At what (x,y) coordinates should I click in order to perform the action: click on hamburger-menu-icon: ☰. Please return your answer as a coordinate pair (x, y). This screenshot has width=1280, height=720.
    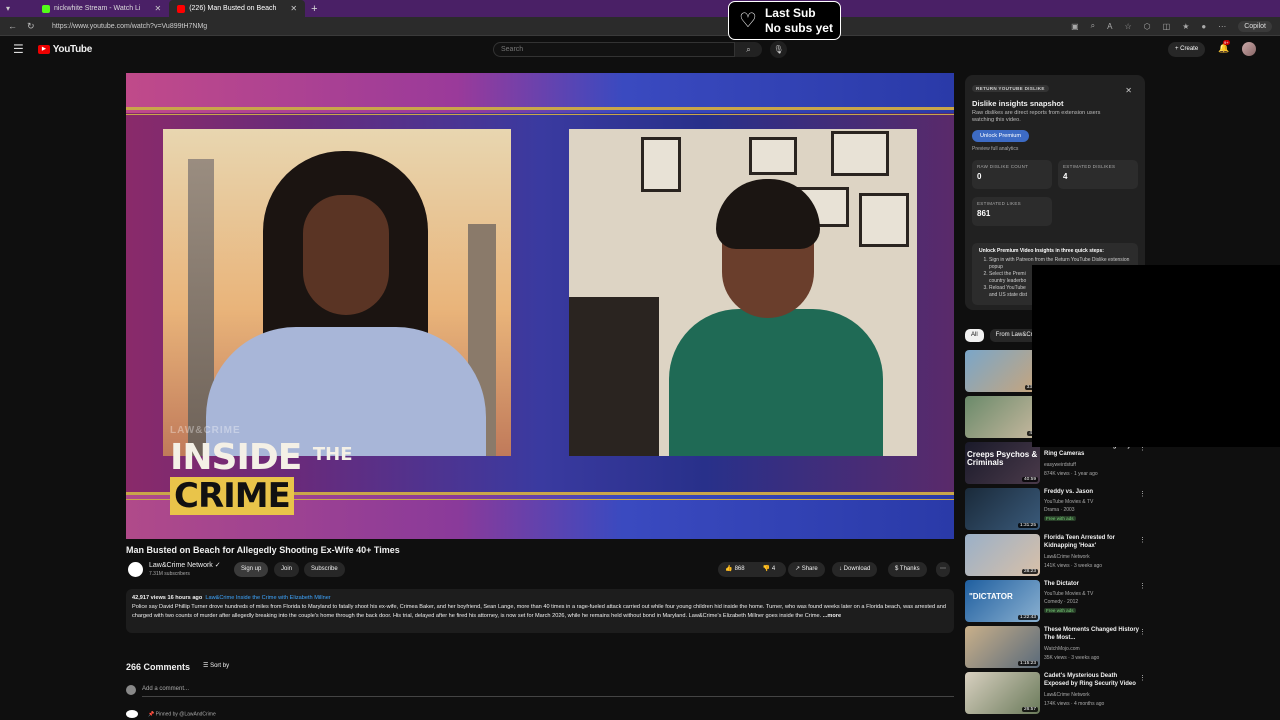
    Looking at the image, I should click on (18, 49).